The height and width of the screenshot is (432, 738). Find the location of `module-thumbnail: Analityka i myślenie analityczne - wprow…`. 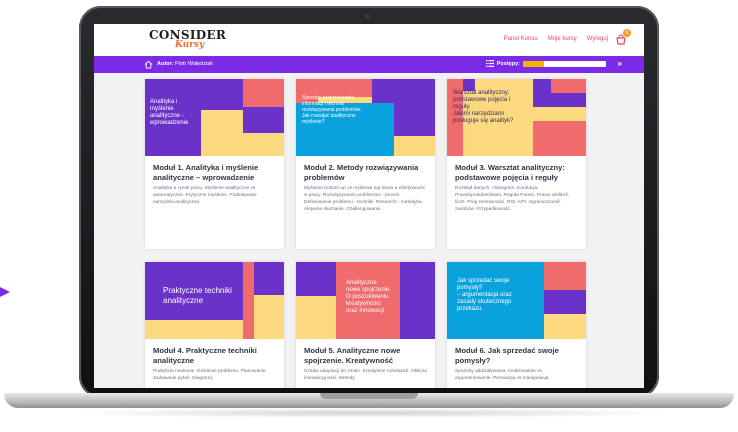

module-thumbnail: Analityka i myślenie analityczne - wprow… is located at coordinates (214, 117).